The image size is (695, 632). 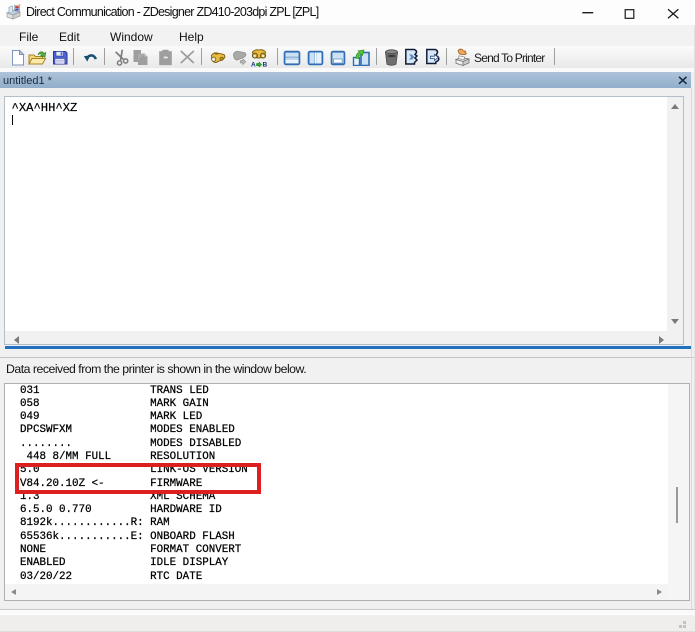 I want to click on svg-text: B, so click(x=265, y=65).